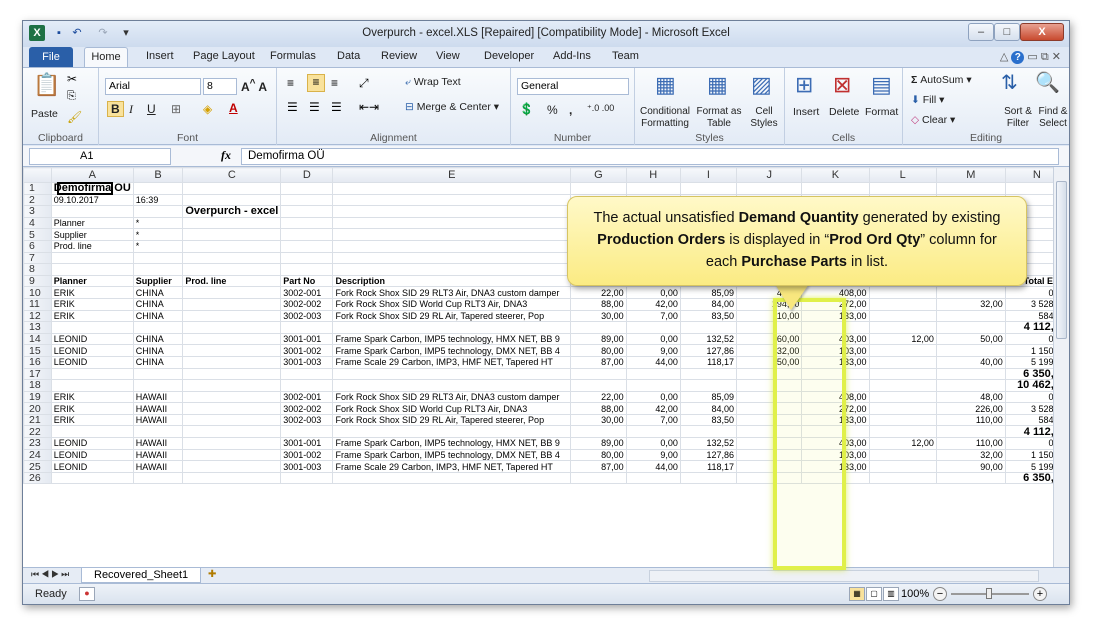  Describe the element at coordinates (653, 420) in the screenshot. I see `cell: 7,00` at that location.